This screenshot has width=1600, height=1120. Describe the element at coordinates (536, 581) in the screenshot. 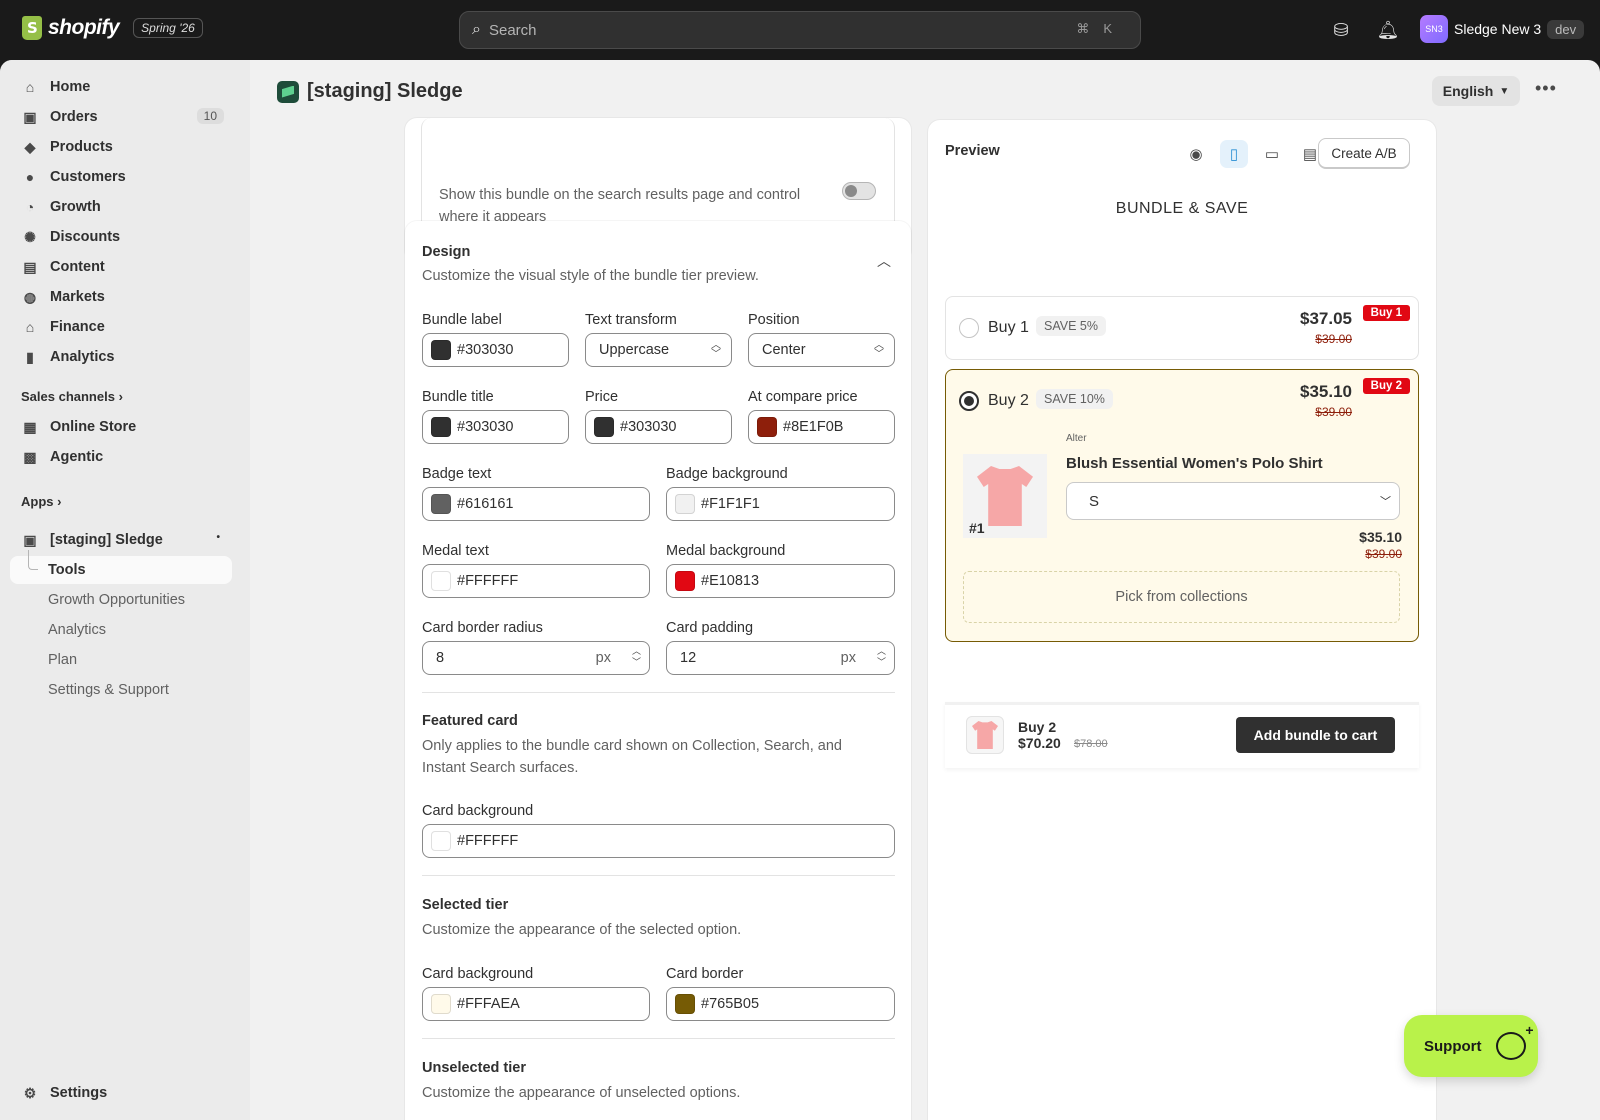

I see `medal-text-color-field: #FFFFFF` at that location.